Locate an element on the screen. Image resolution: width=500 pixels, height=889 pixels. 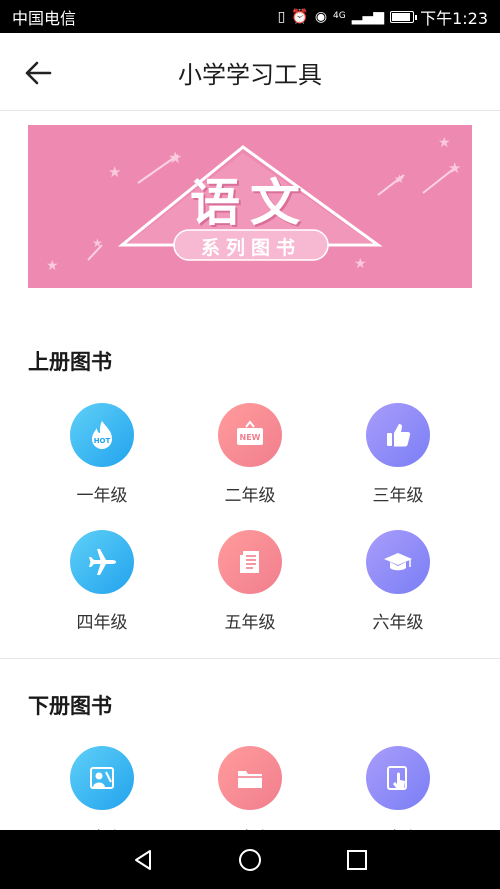
system-navigation-bar is located at coordinates (250, 859).